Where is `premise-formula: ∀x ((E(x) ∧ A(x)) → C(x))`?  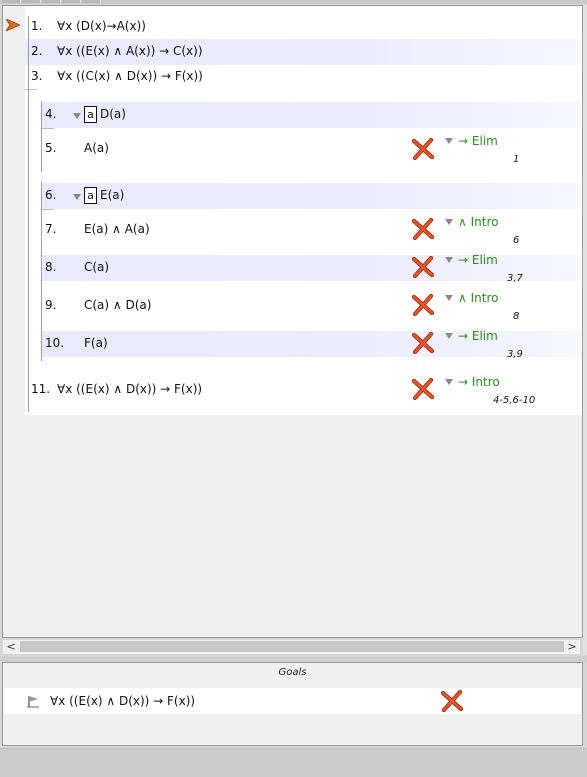
premise-formula: ∀x ((E(x) ∧ A(x)) → C(x)) is located at coordinates (130, 51).